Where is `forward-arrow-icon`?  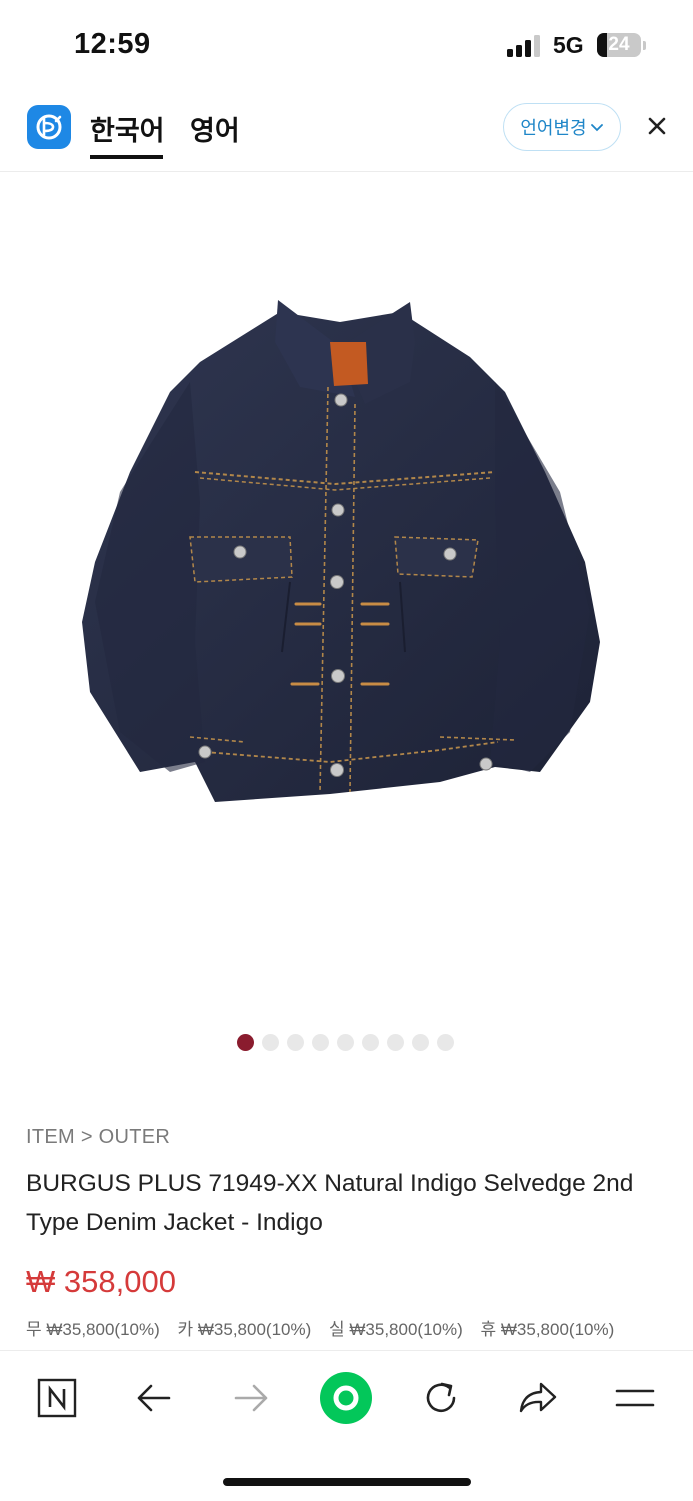 forward-arrow-icon is located at coordinates (251, 1398).